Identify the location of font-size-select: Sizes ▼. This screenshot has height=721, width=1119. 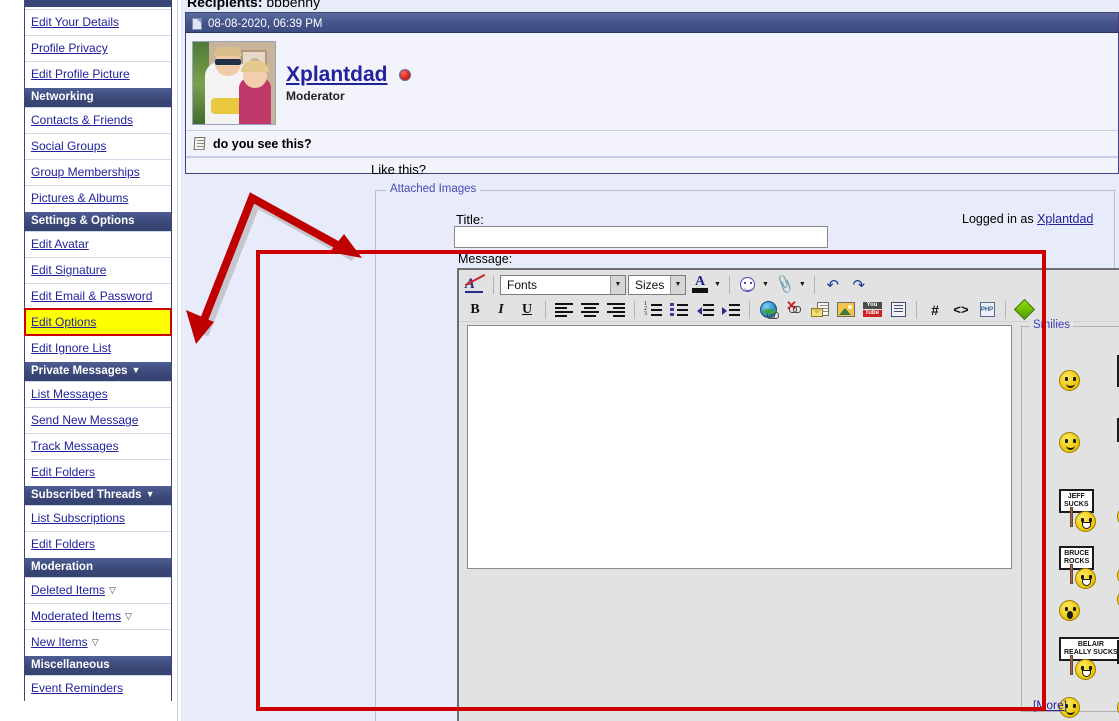
(657, 284).